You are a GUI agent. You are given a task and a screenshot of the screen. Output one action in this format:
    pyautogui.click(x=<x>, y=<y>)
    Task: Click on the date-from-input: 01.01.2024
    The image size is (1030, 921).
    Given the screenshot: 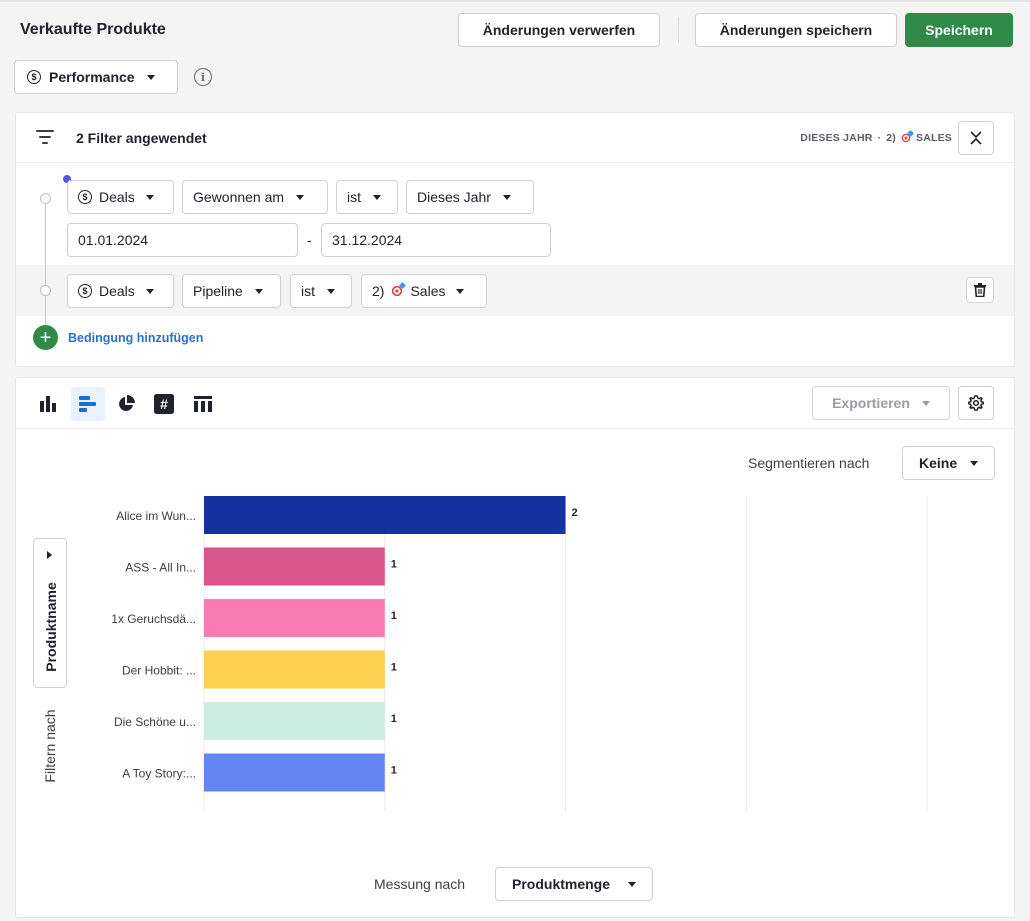 What is the action you would take?
    pyautogui.click(x=182, y=240)
    